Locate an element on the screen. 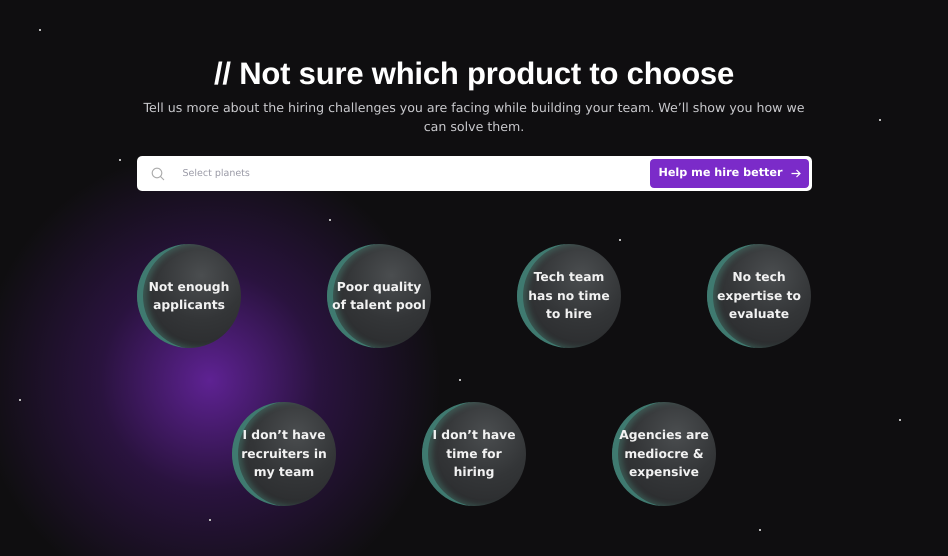 This screenshot has width=948, height=556. planet-option: I don’t have time for hiring is located at coordinates (474, 454).